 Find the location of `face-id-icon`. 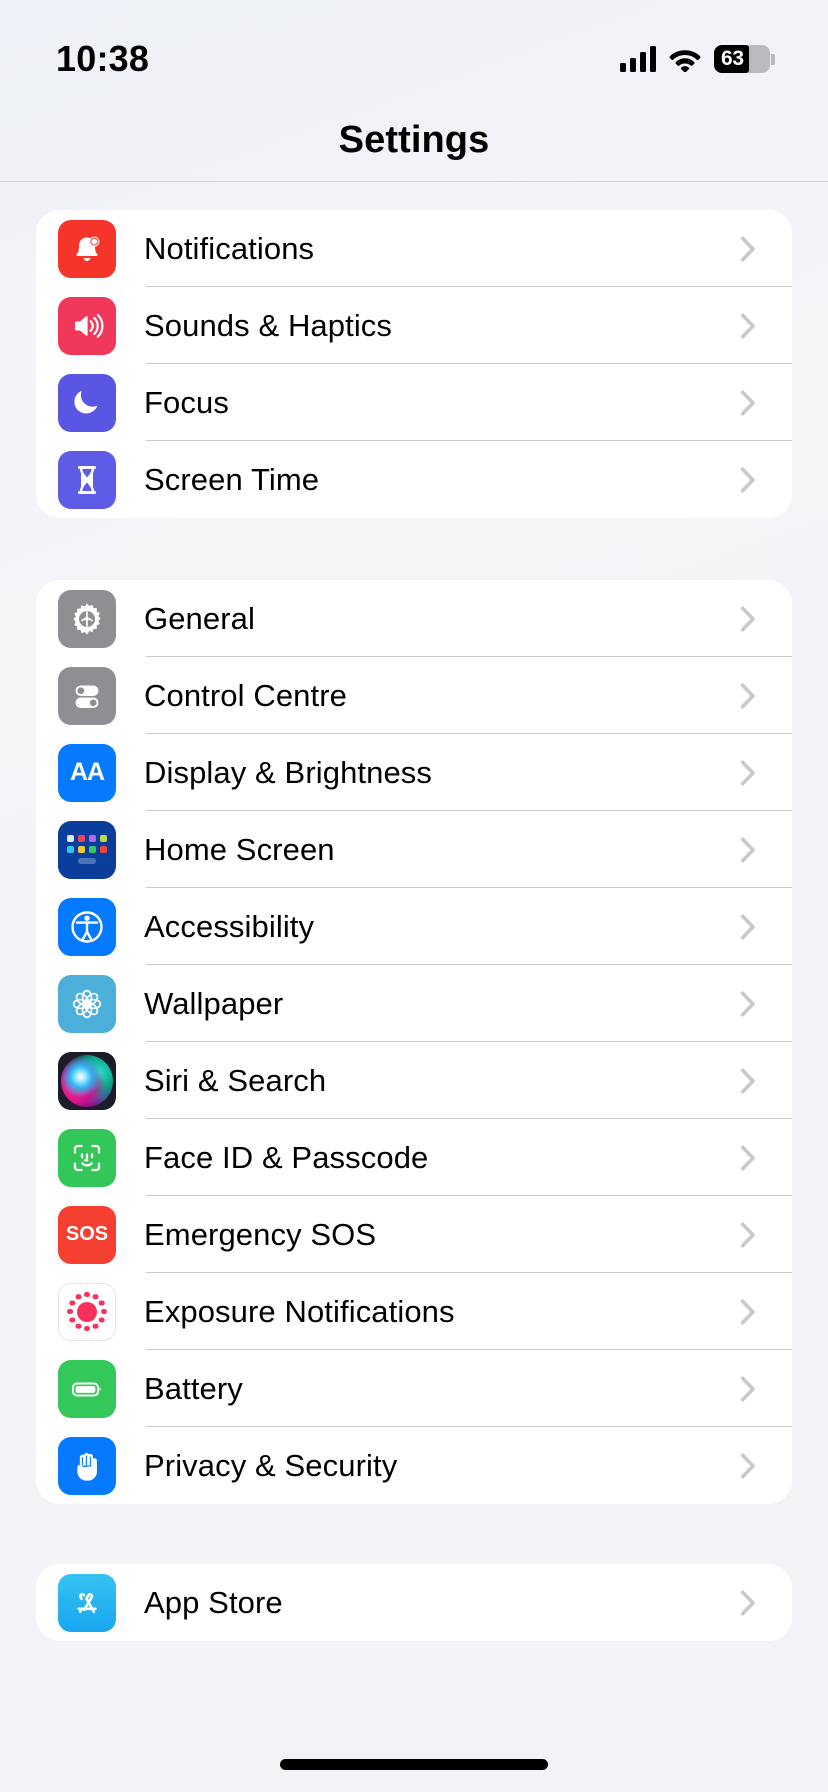

face-id-icon is located at coordinates (87, 1157).